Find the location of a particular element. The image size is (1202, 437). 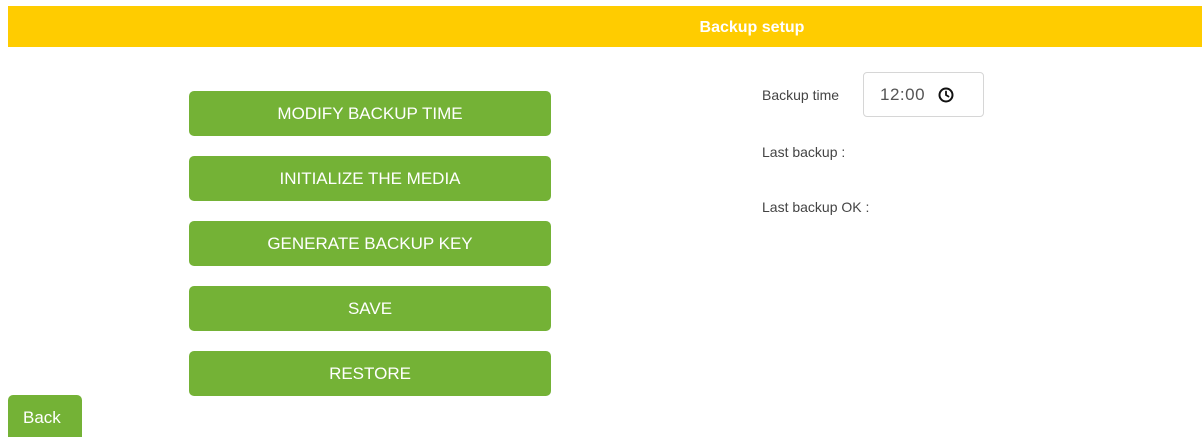

backup-time-value: 12:00 is located at coordinates (902, 95).